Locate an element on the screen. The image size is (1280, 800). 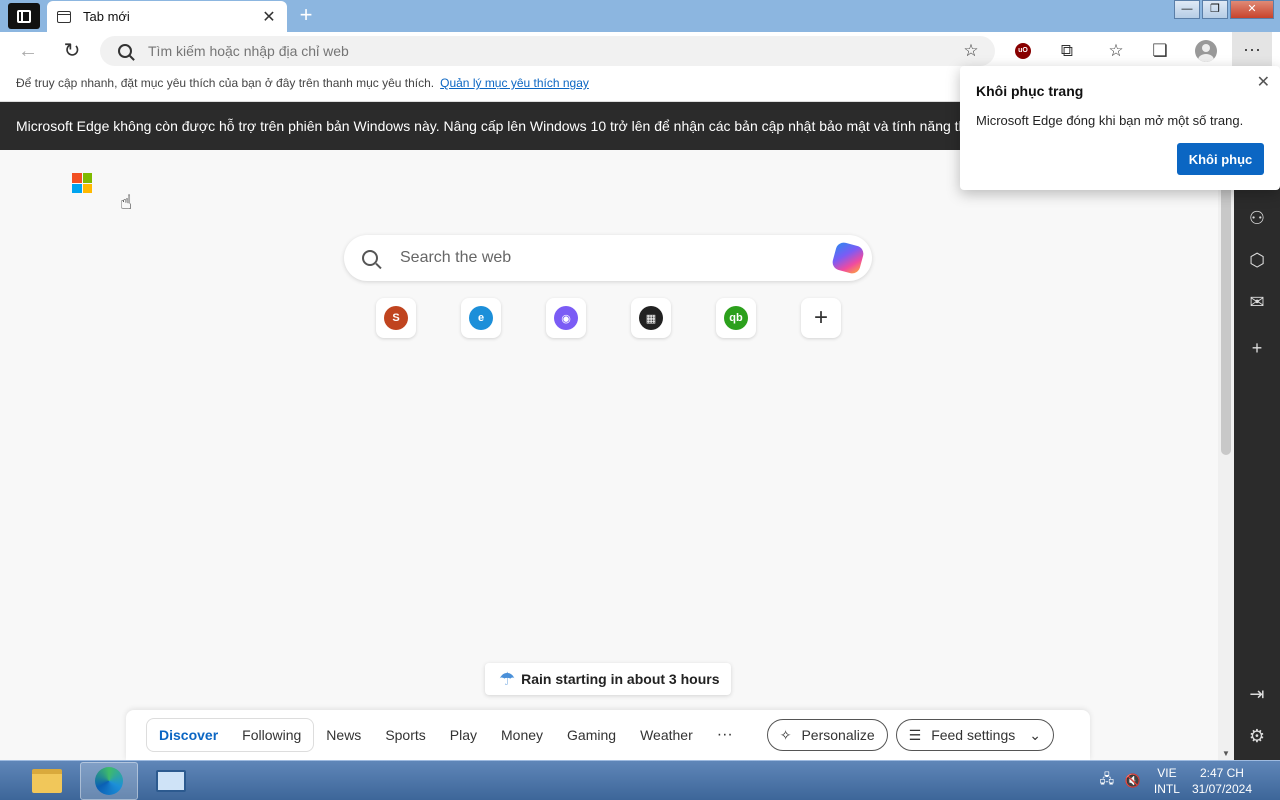
address-bar: ☆ is located at coordinates (547, 51).